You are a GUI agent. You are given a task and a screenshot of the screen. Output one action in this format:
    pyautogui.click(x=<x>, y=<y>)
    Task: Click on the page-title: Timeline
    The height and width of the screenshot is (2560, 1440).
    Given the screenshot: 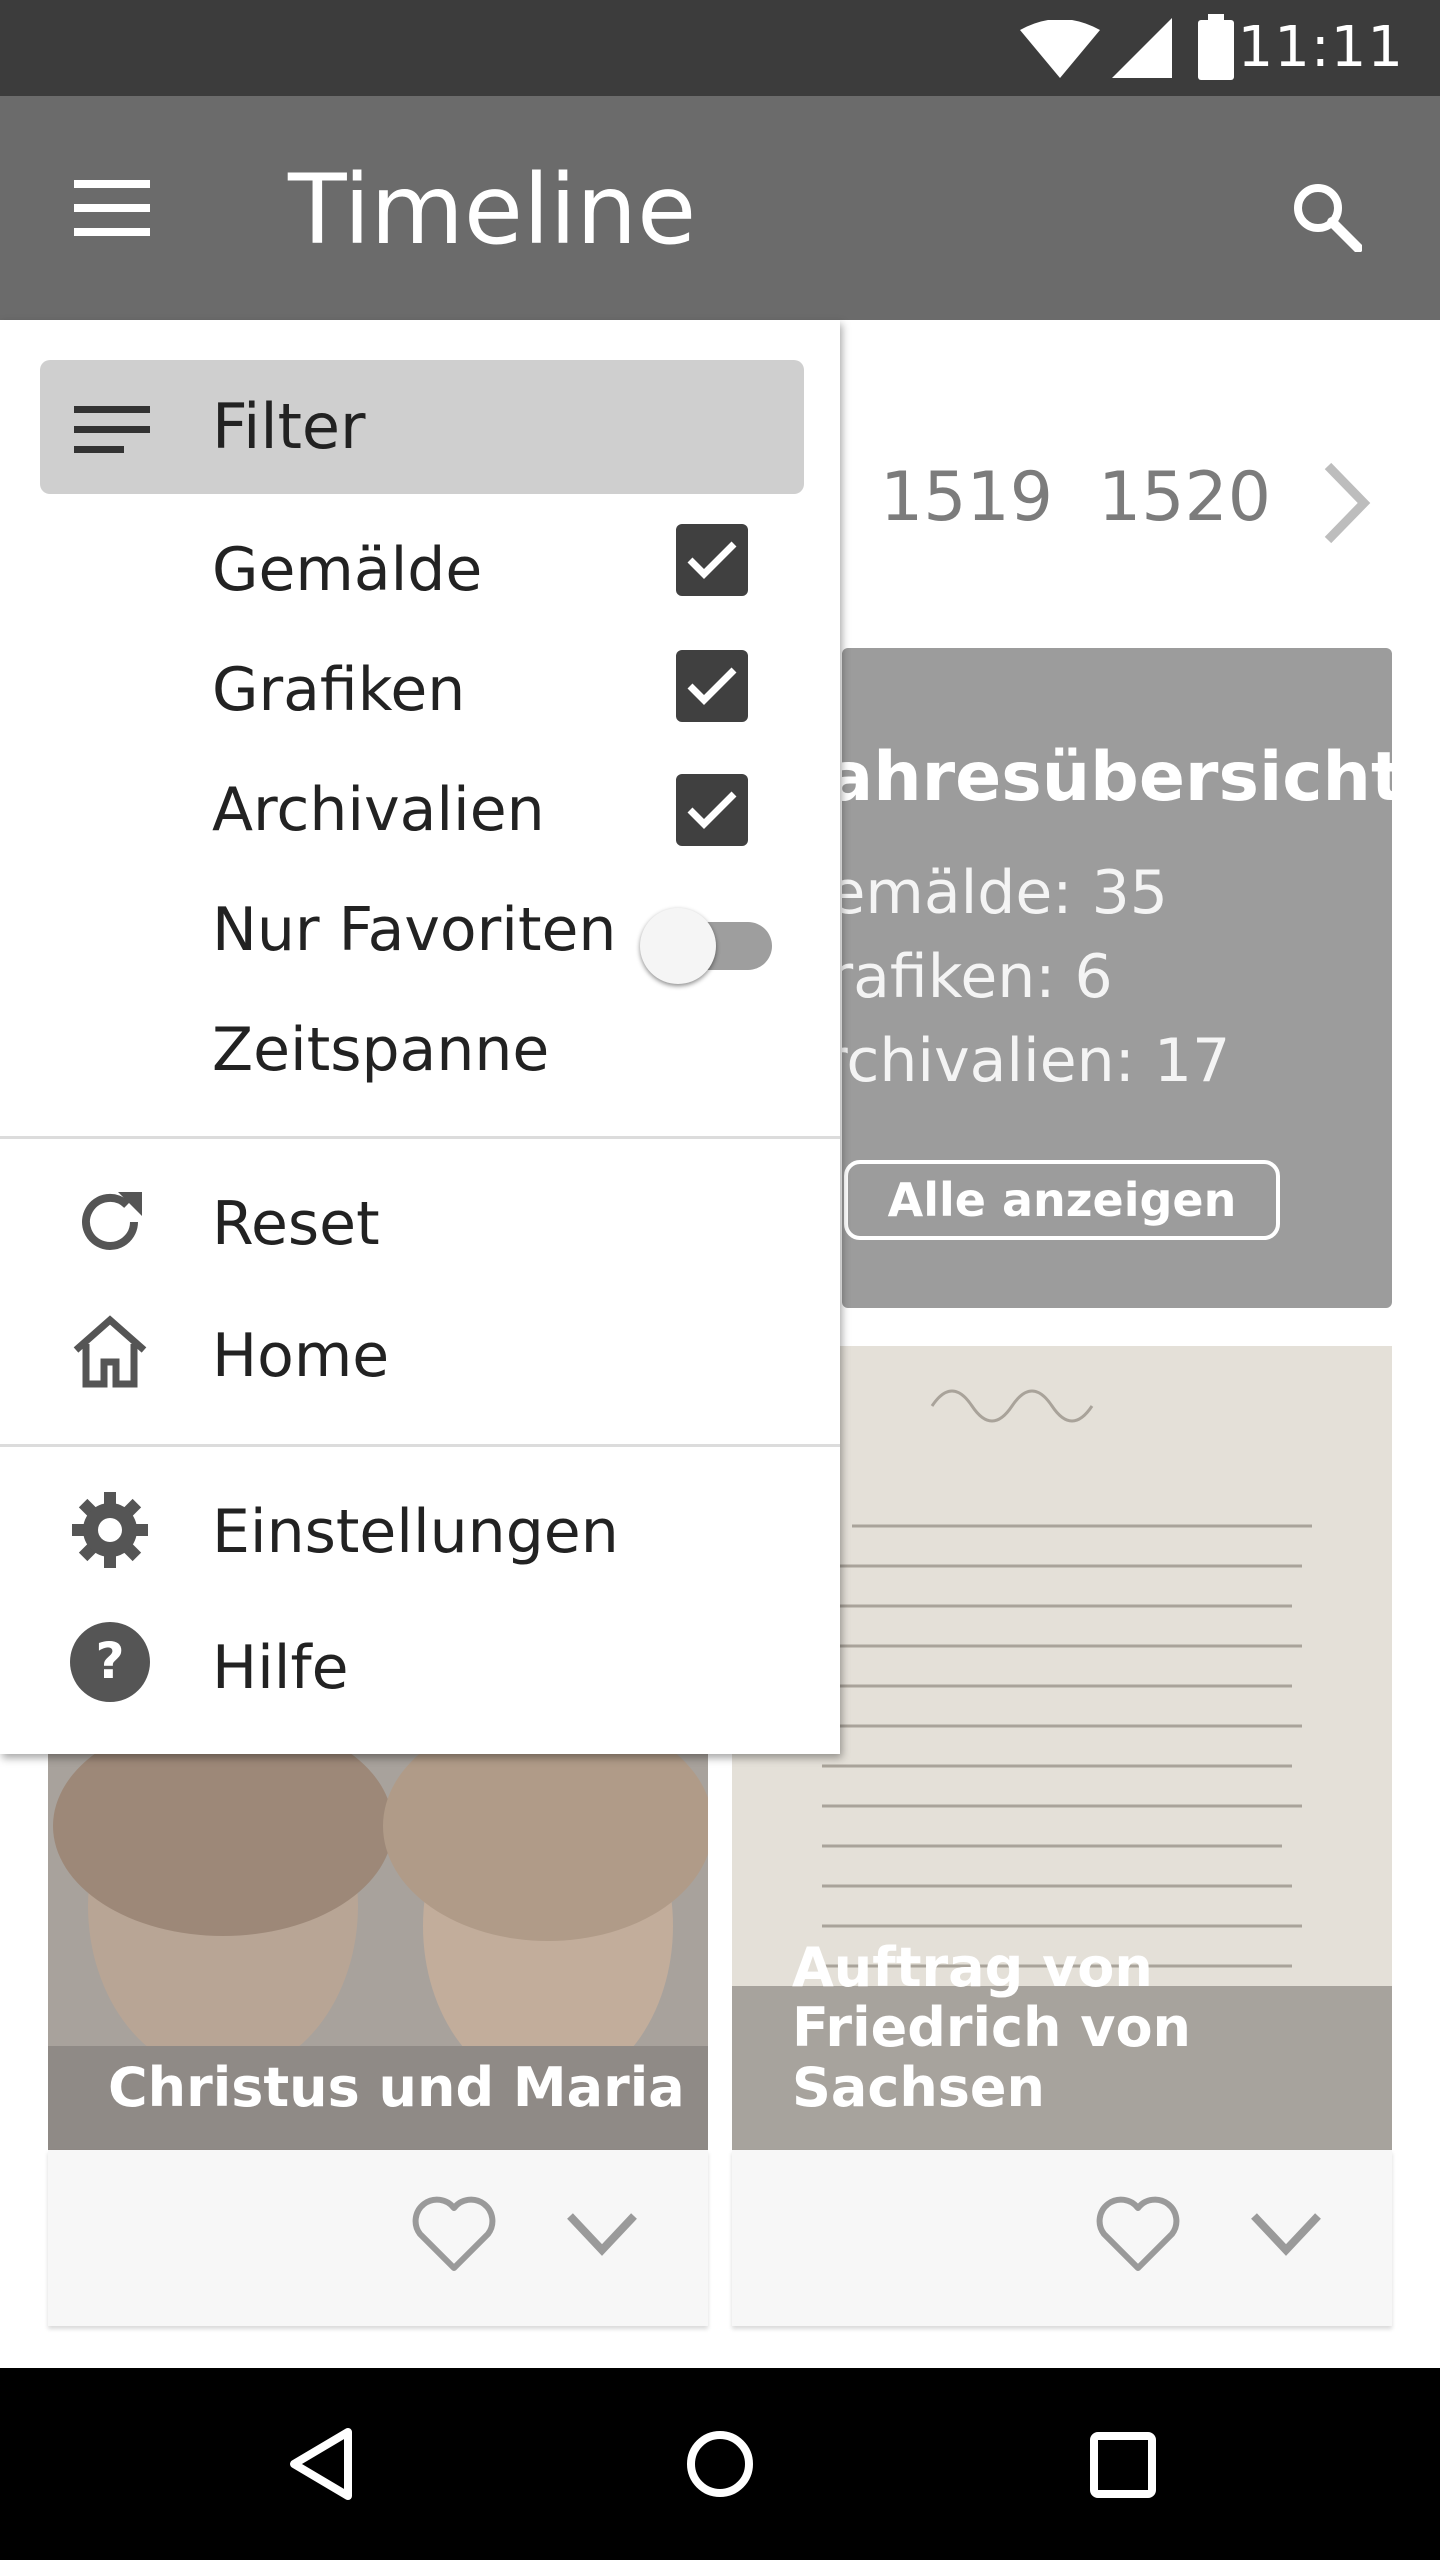 What is the action you would take?
    pyautogui.click(x=492, y=210)
    